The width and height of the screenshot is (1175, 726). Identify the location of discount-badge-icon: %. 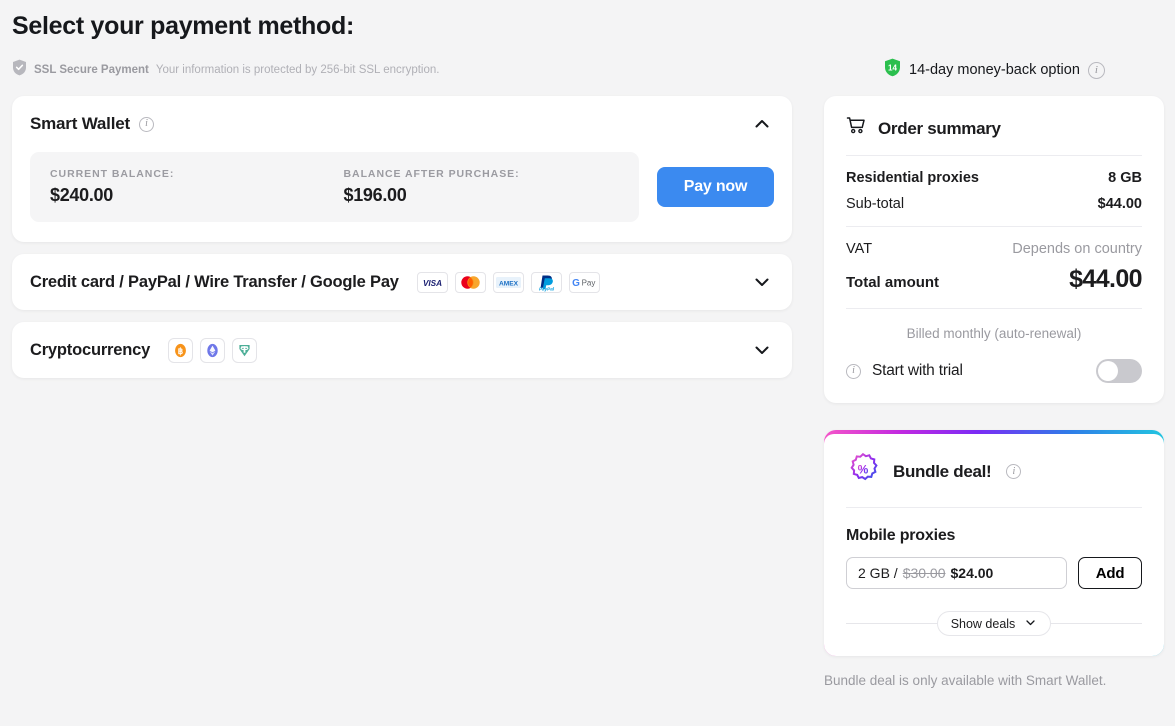
(863, 471).